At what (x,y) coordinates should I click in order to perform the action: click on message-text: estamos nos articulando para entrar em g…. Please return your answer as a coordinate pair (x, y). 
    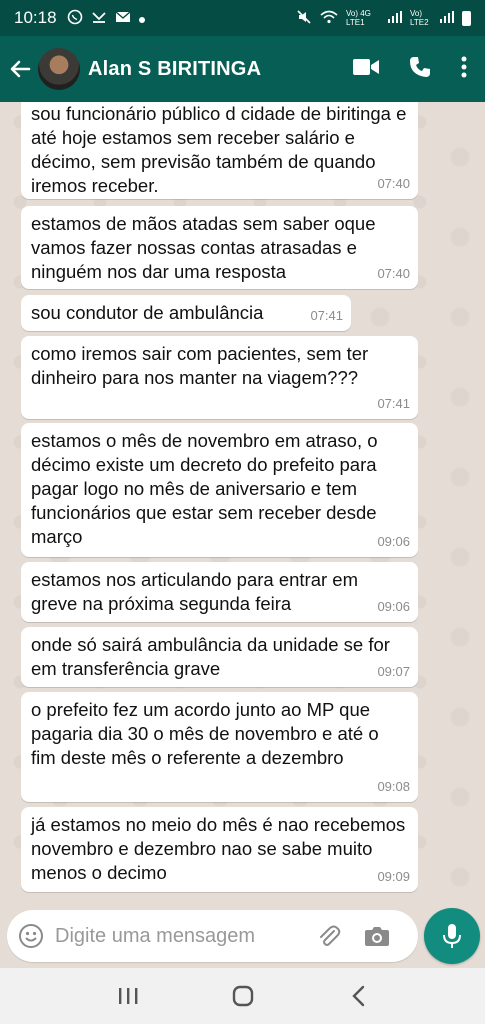
    Looking at the image, I should click on (195, 591).